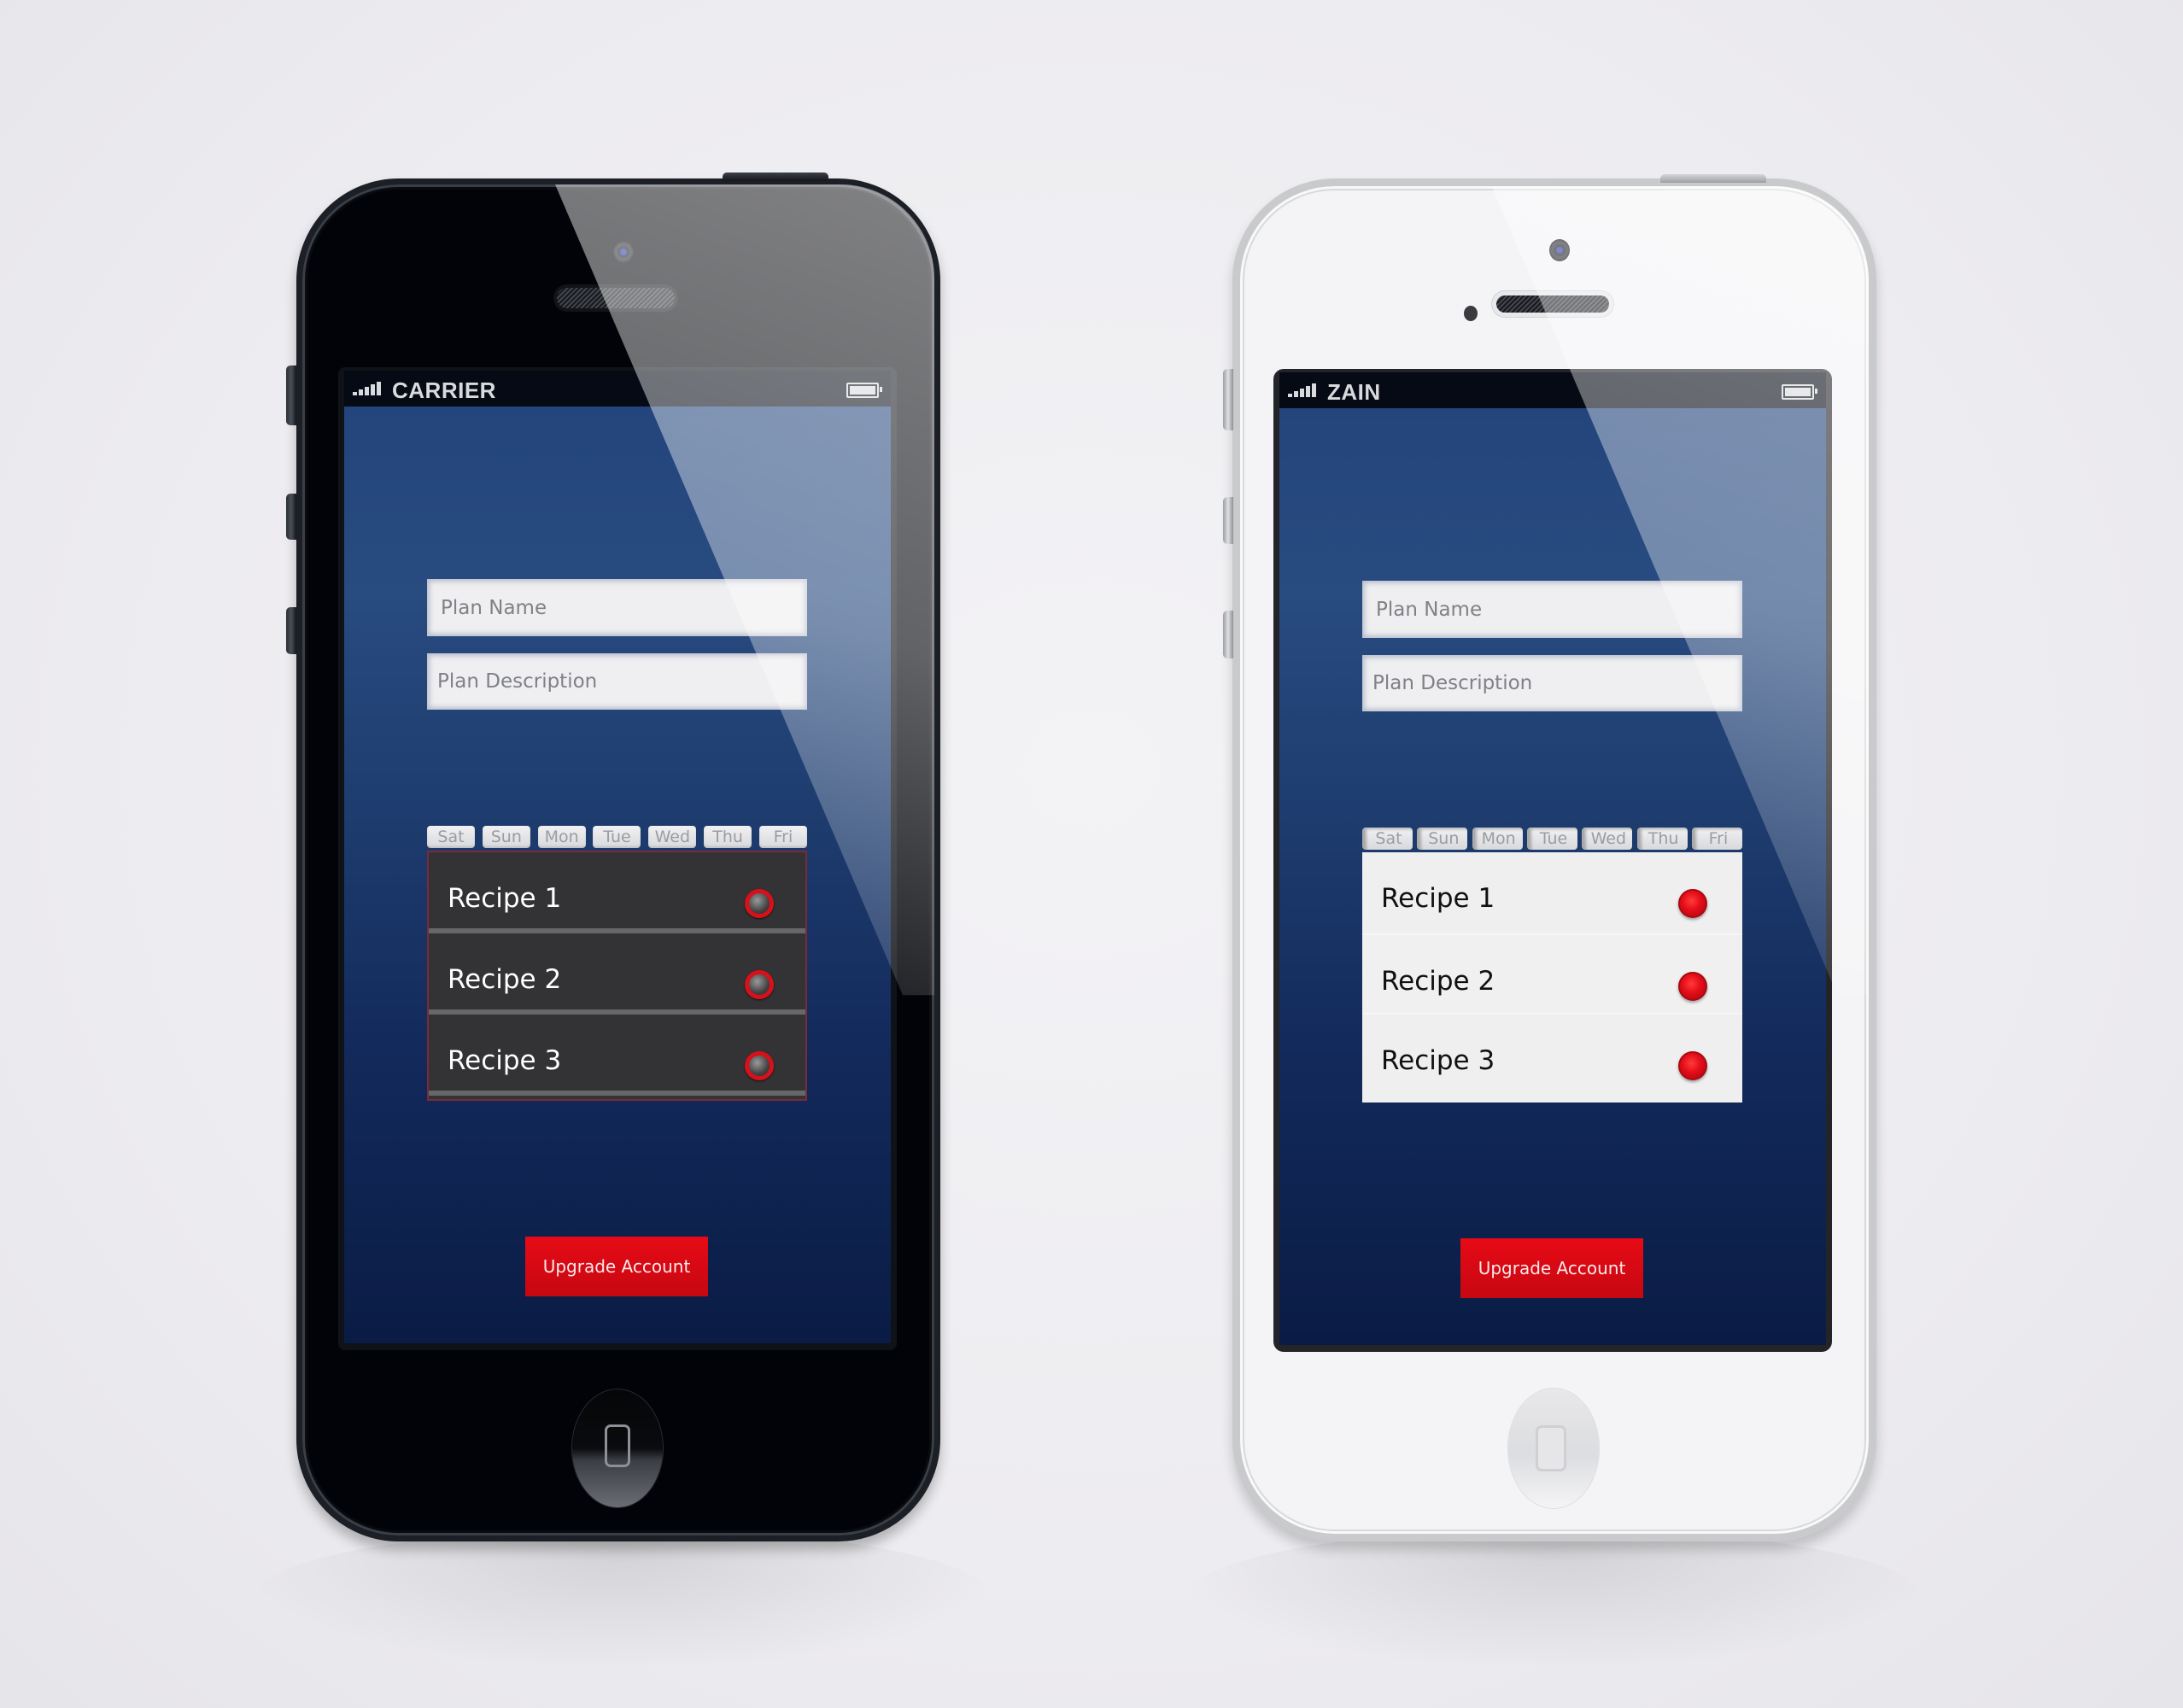 This screenshot has height=1708, width=2183. I want to click on proximity-sensor-icon, so click(1471, 313).